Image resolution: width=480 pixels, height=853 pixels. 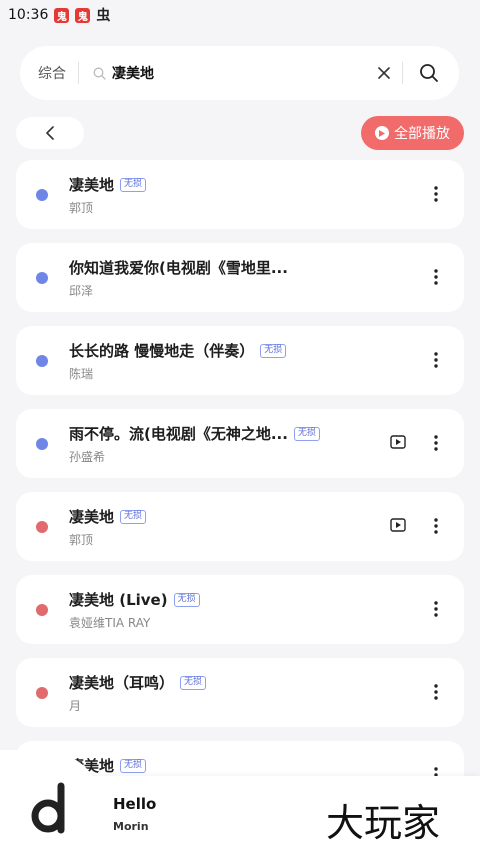 What do you see at coordinates (240, 277) in the screenshot?
I see `song-item: 你知道我爱你(电视剧《雪地里... 邱泽` at bounding box center [240, 277].